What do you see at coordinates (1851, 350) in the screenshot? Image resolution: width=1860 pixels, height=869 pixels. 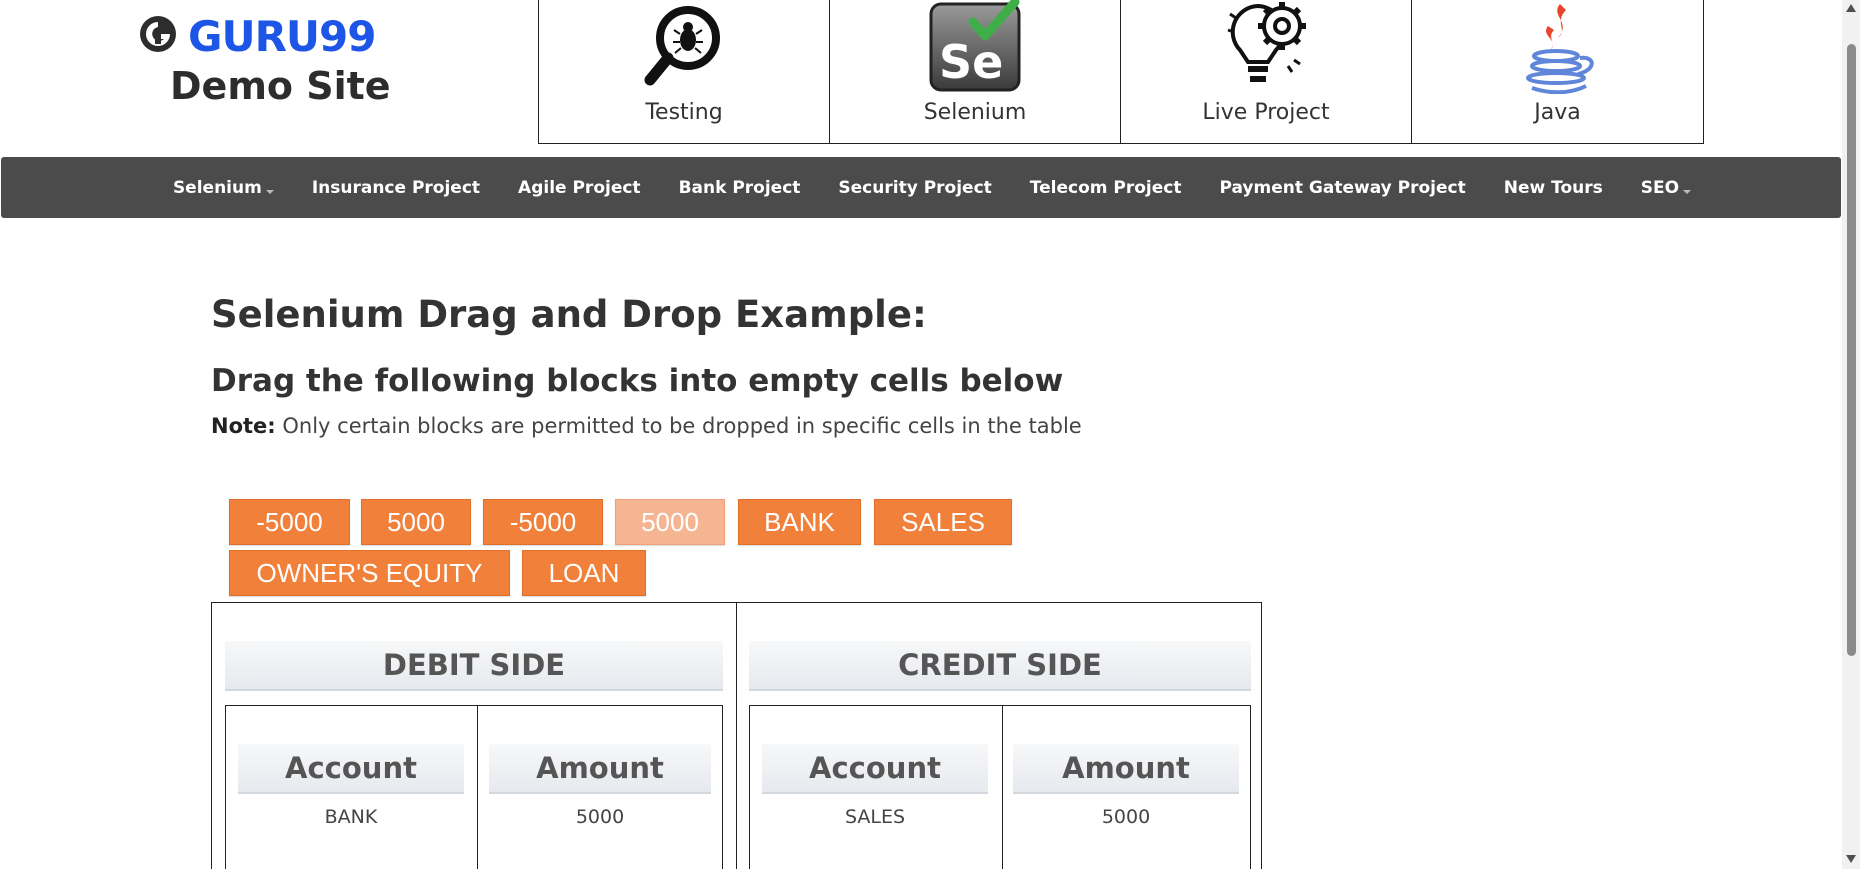 I see `scrollbar-thumb` at bounding box center [1851, 350].